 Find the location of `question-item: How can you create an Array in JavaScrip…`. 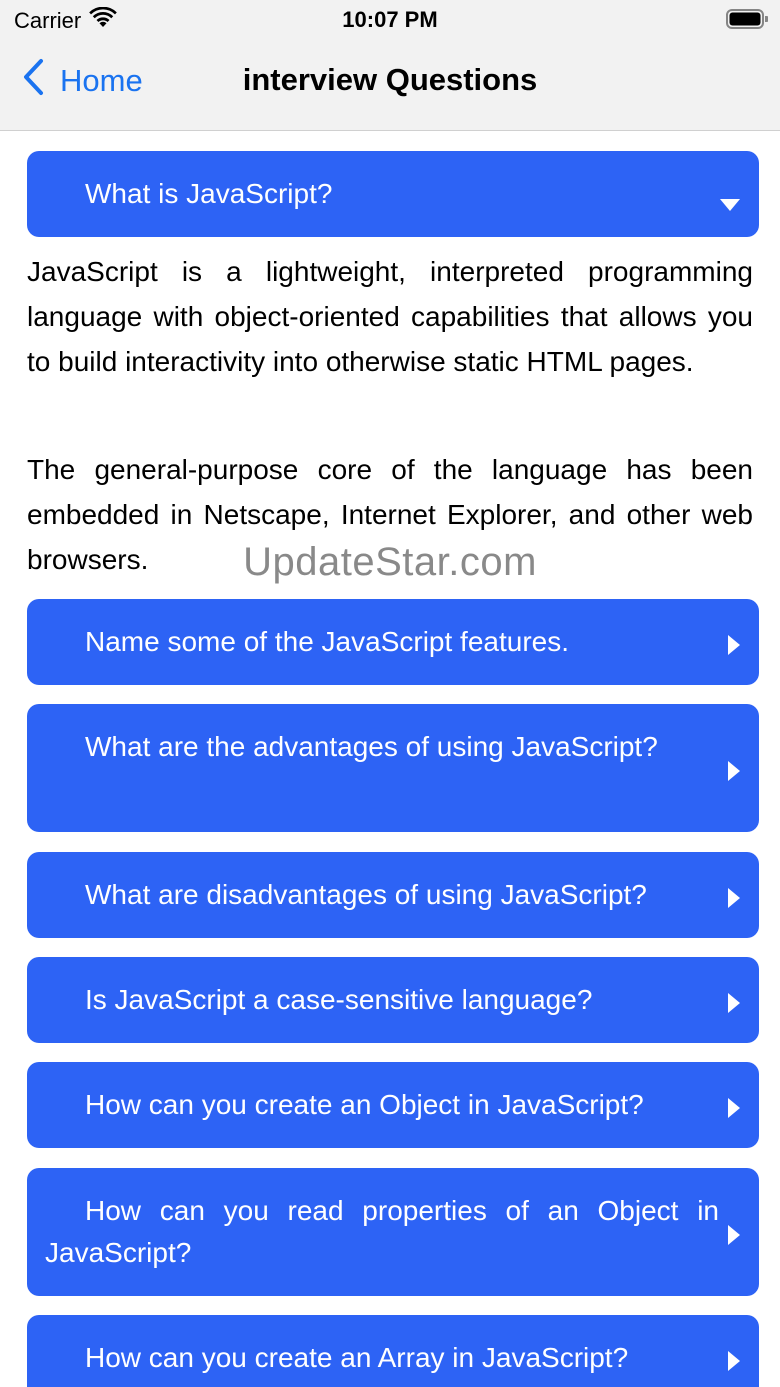

question-item: How can you create an Array in JavaScrip… is located at coordinates (393, 1351).